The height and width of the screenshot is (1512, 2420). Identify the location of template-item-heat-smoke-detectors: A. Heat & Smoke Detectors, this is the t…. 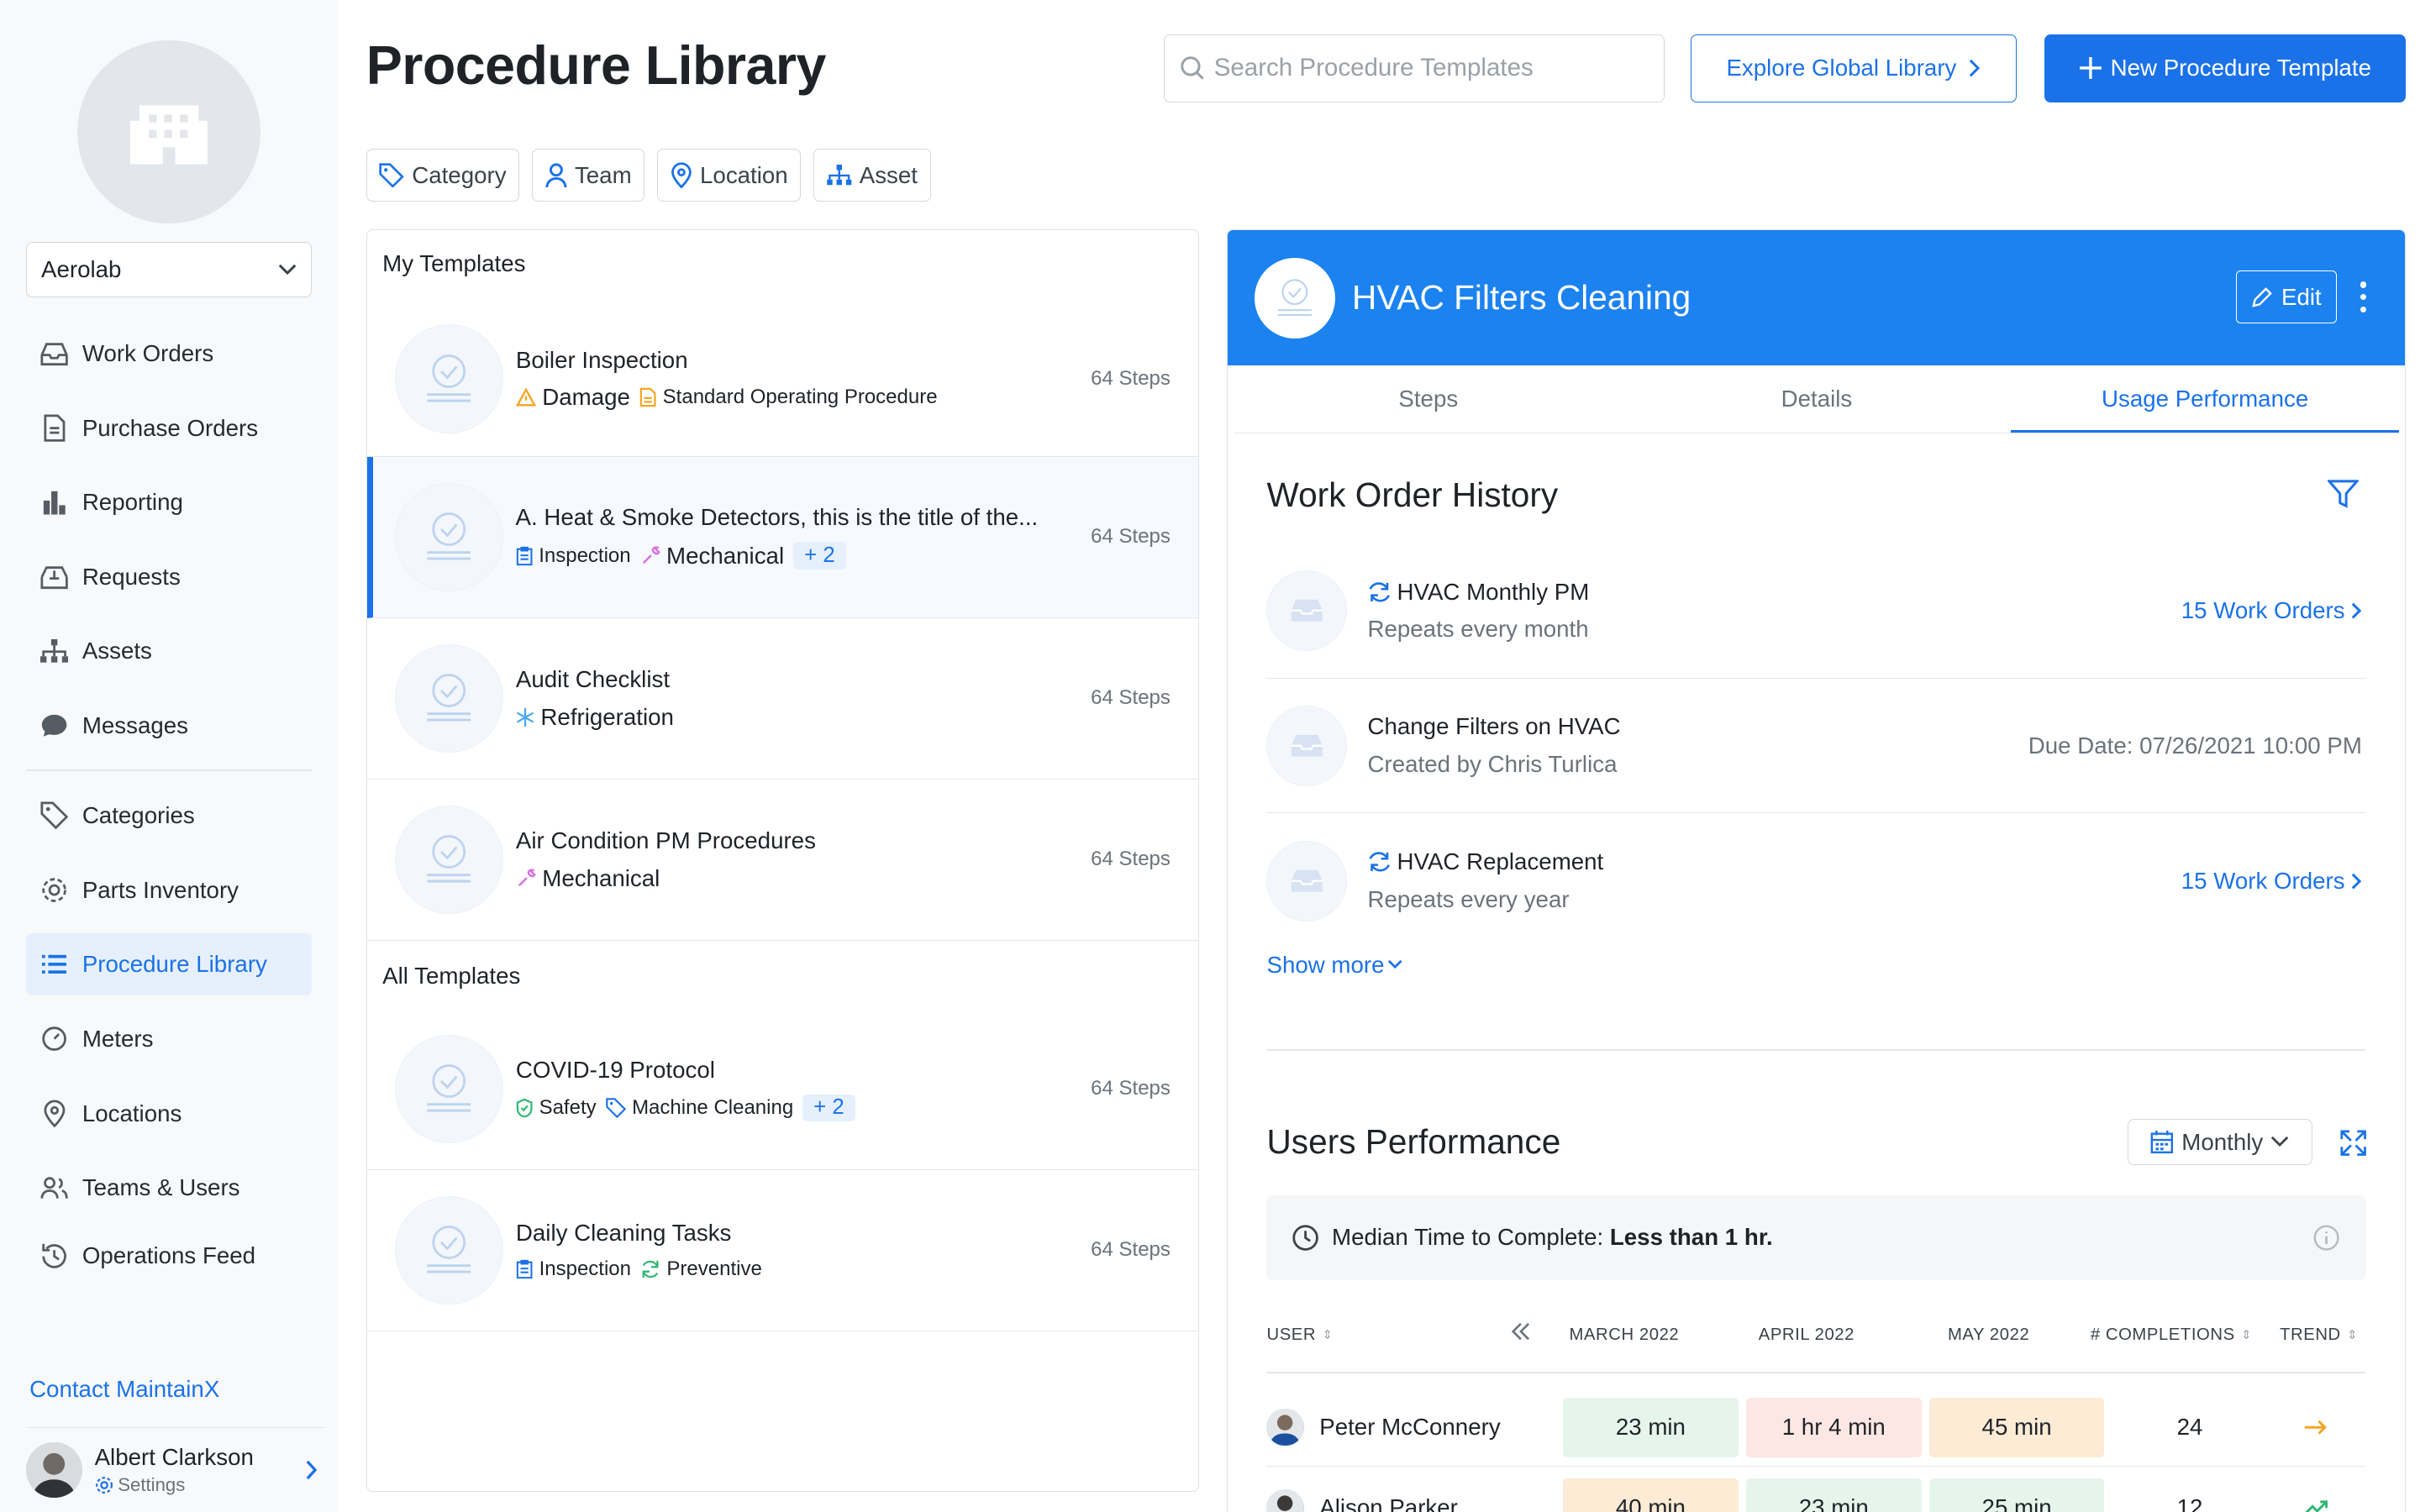
(782, 537).